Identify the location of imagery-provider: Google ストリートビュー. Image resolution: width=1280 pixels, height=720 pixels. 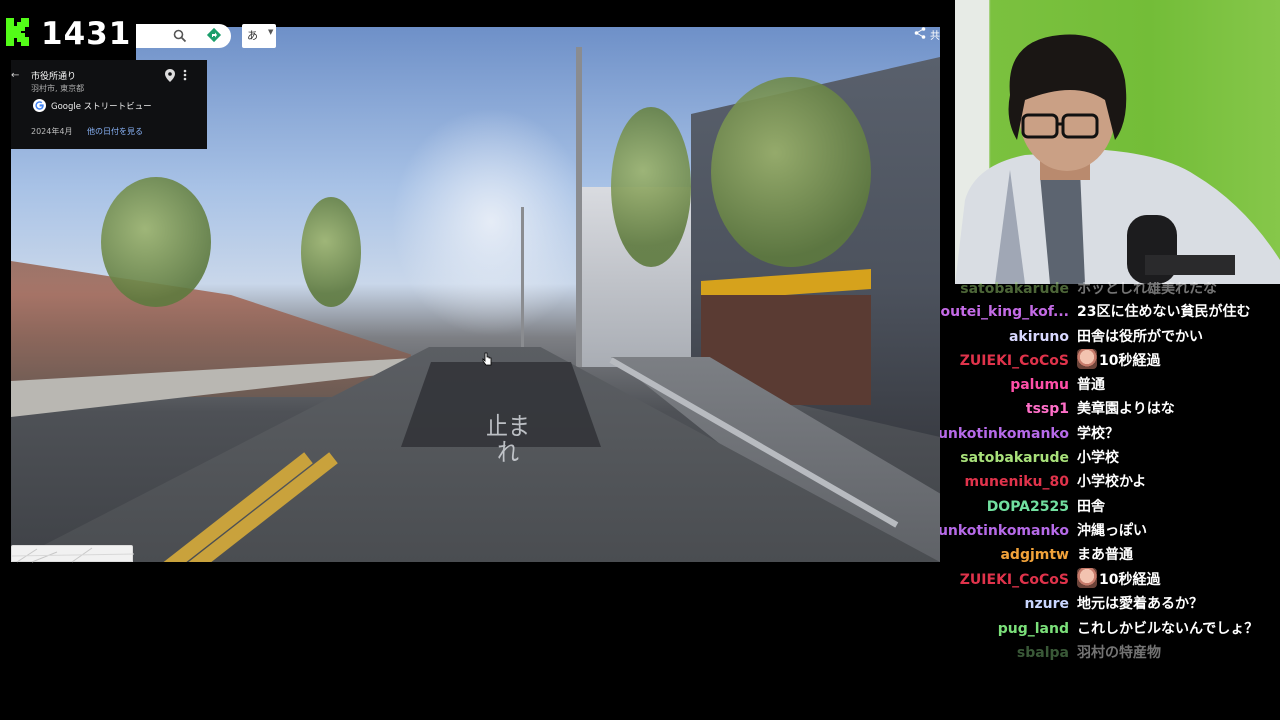
(101, 107).